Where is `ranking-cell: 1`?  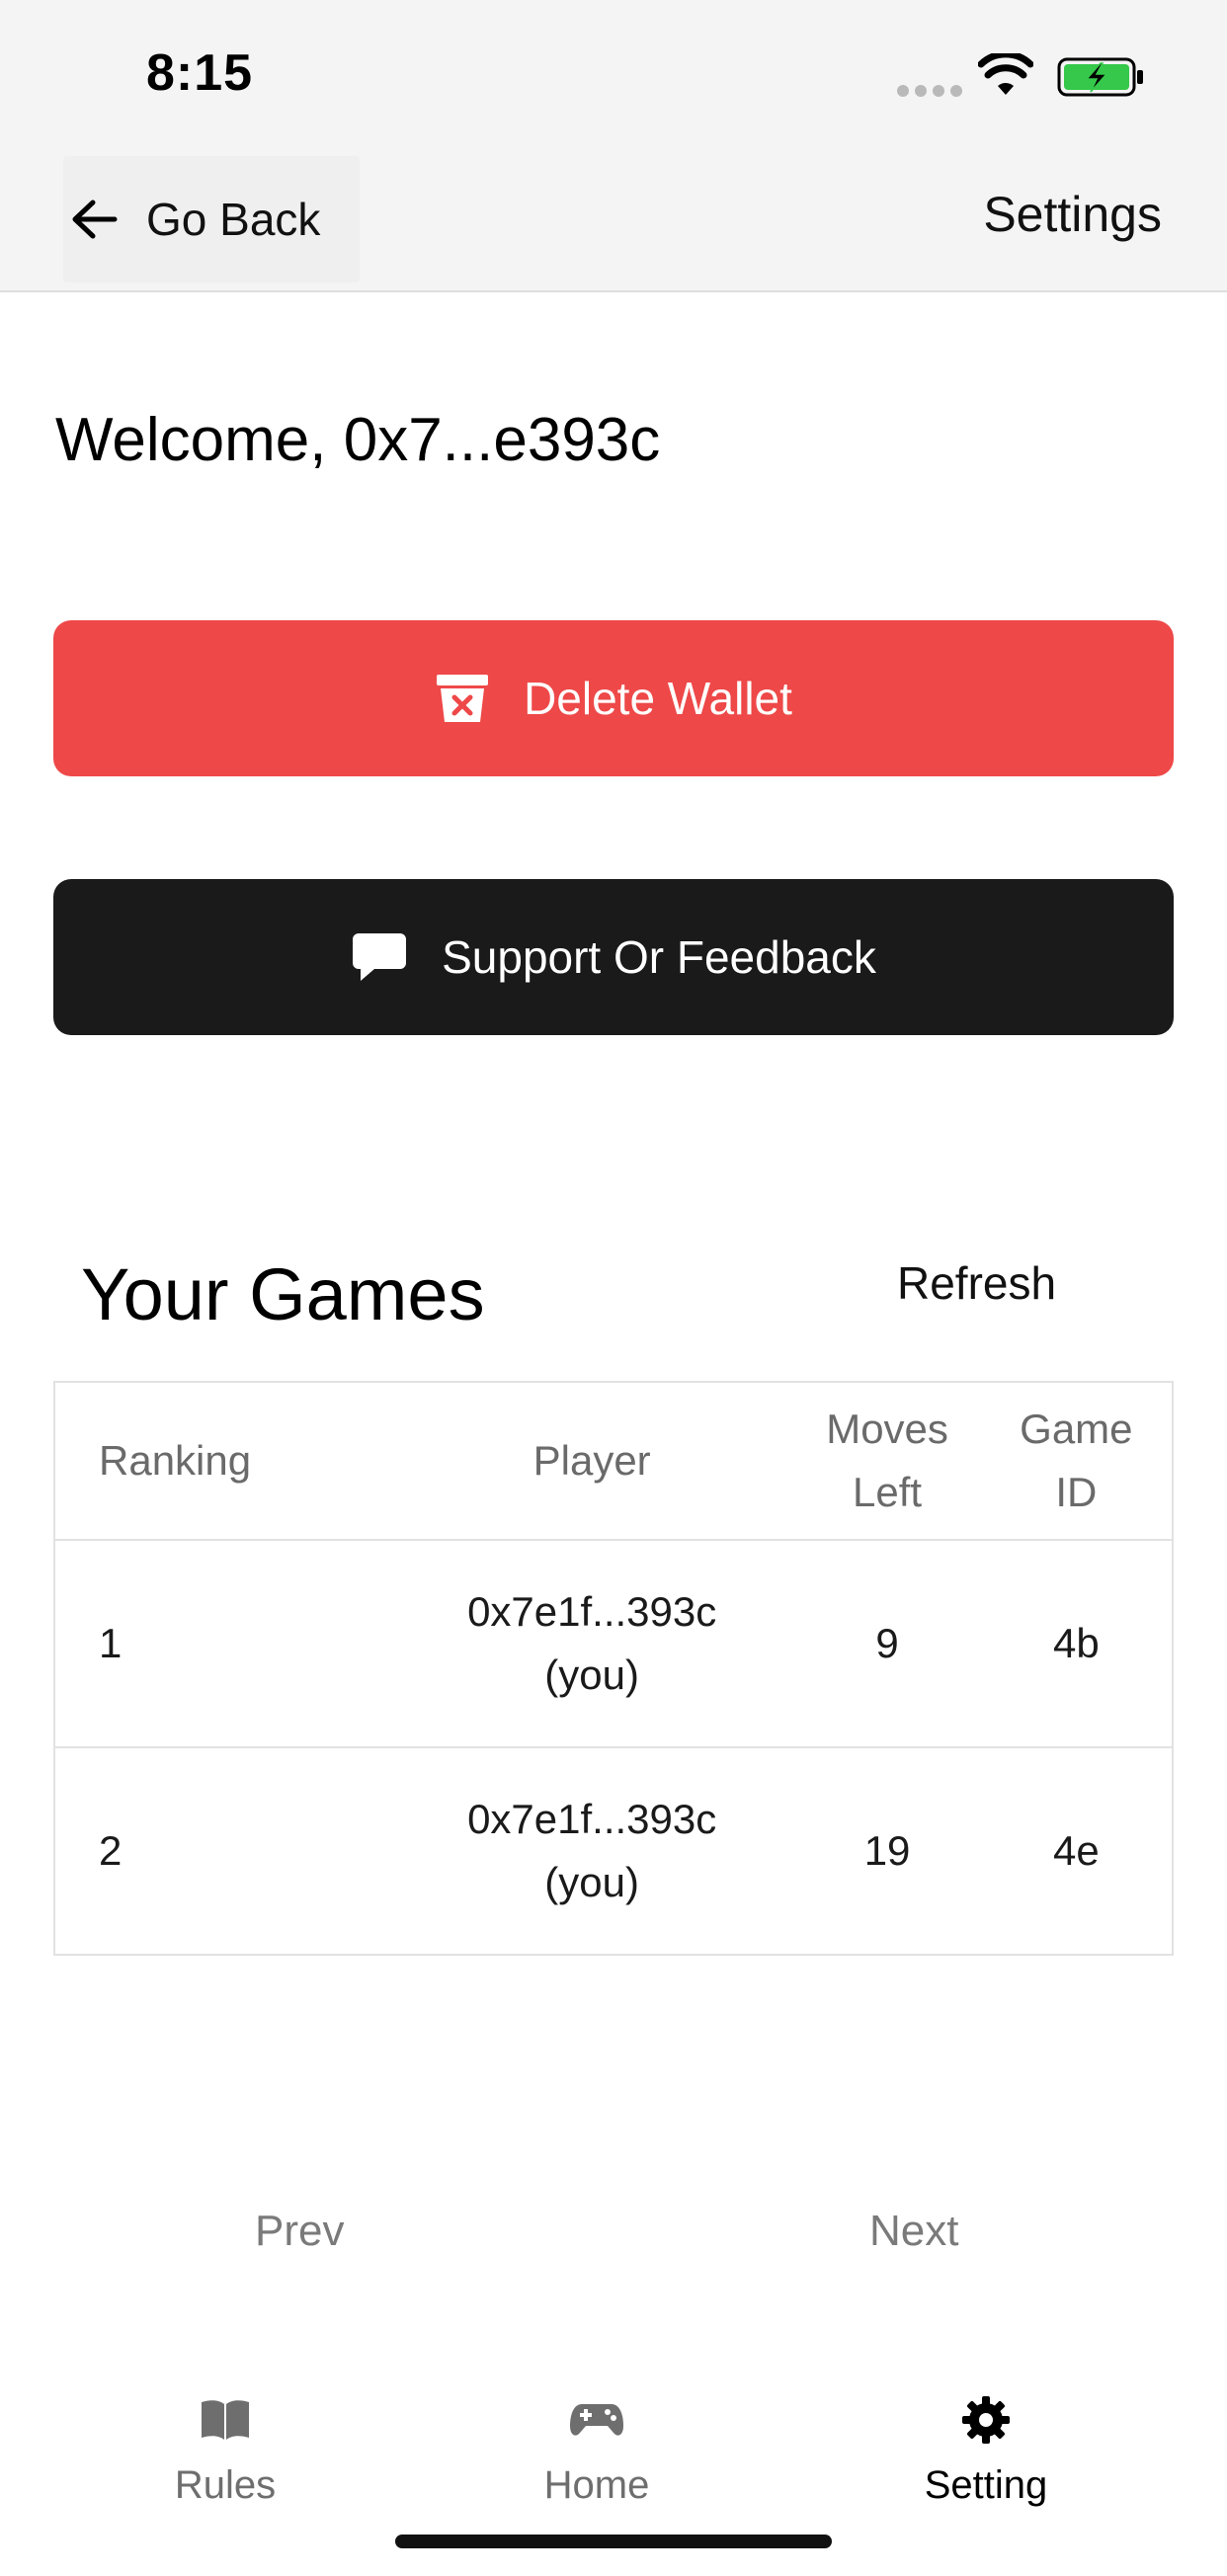
ranking-cell: 1 is located at coordinates (111, 1643).